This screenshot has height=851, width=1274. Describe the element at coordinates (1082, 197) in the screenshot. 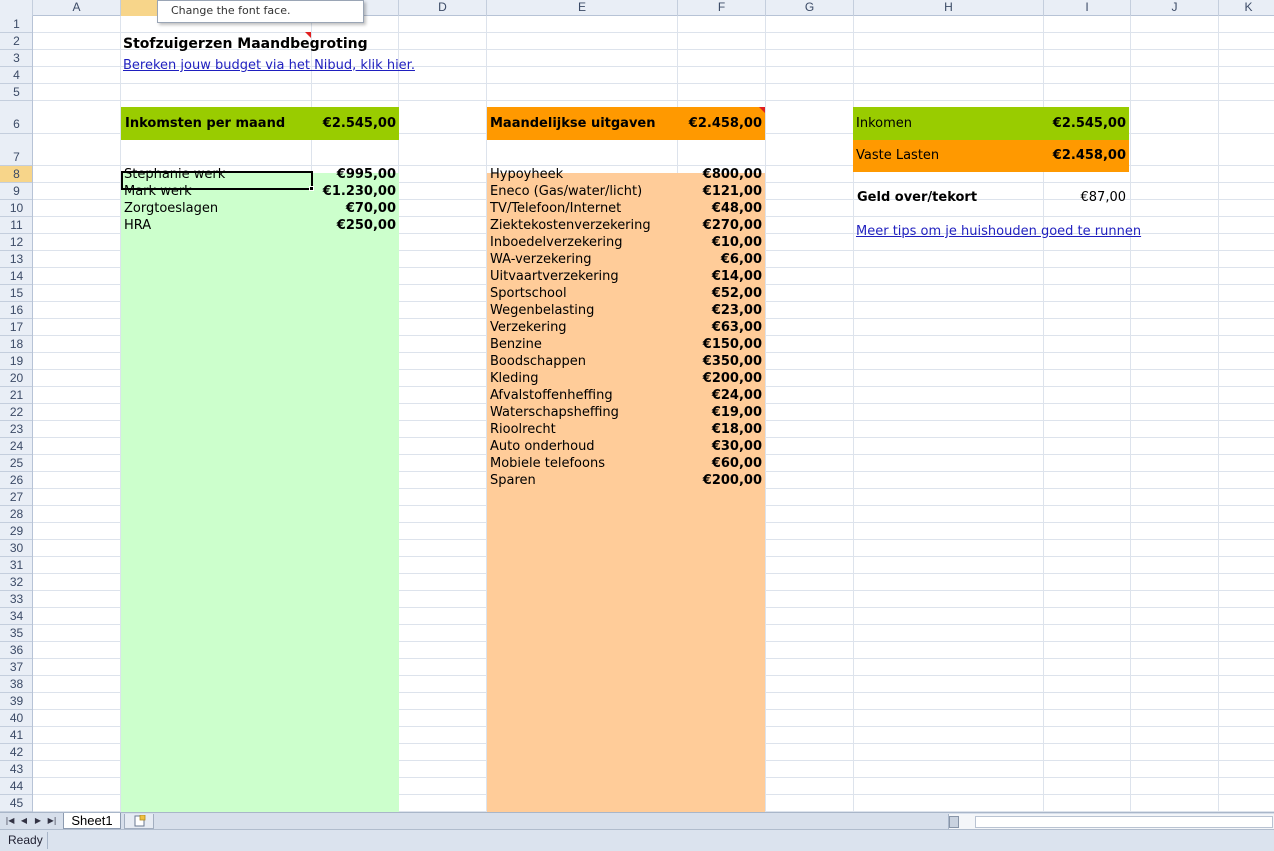

I see `balance-value: €87,00` at that location.